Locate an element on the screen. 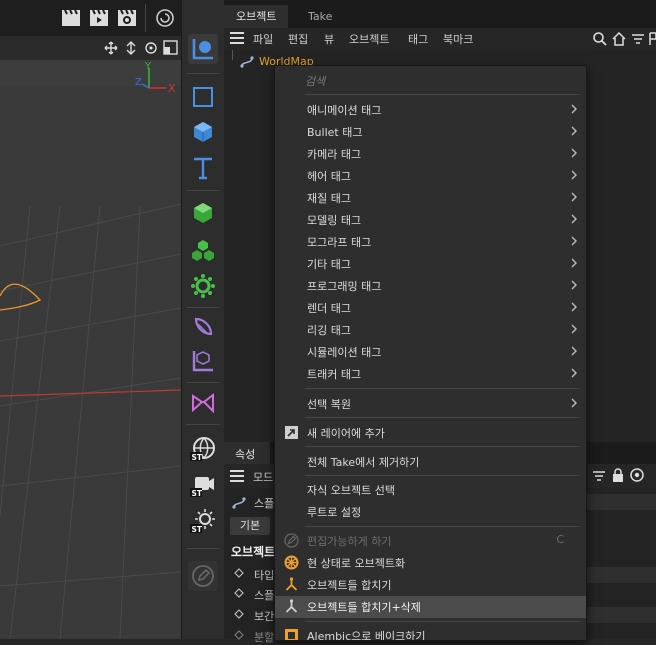 The height and width of the screenshot is (645, 656). menu-item-make-editable: 편집가능하게 하기 C is located at coordinates (430, 541).